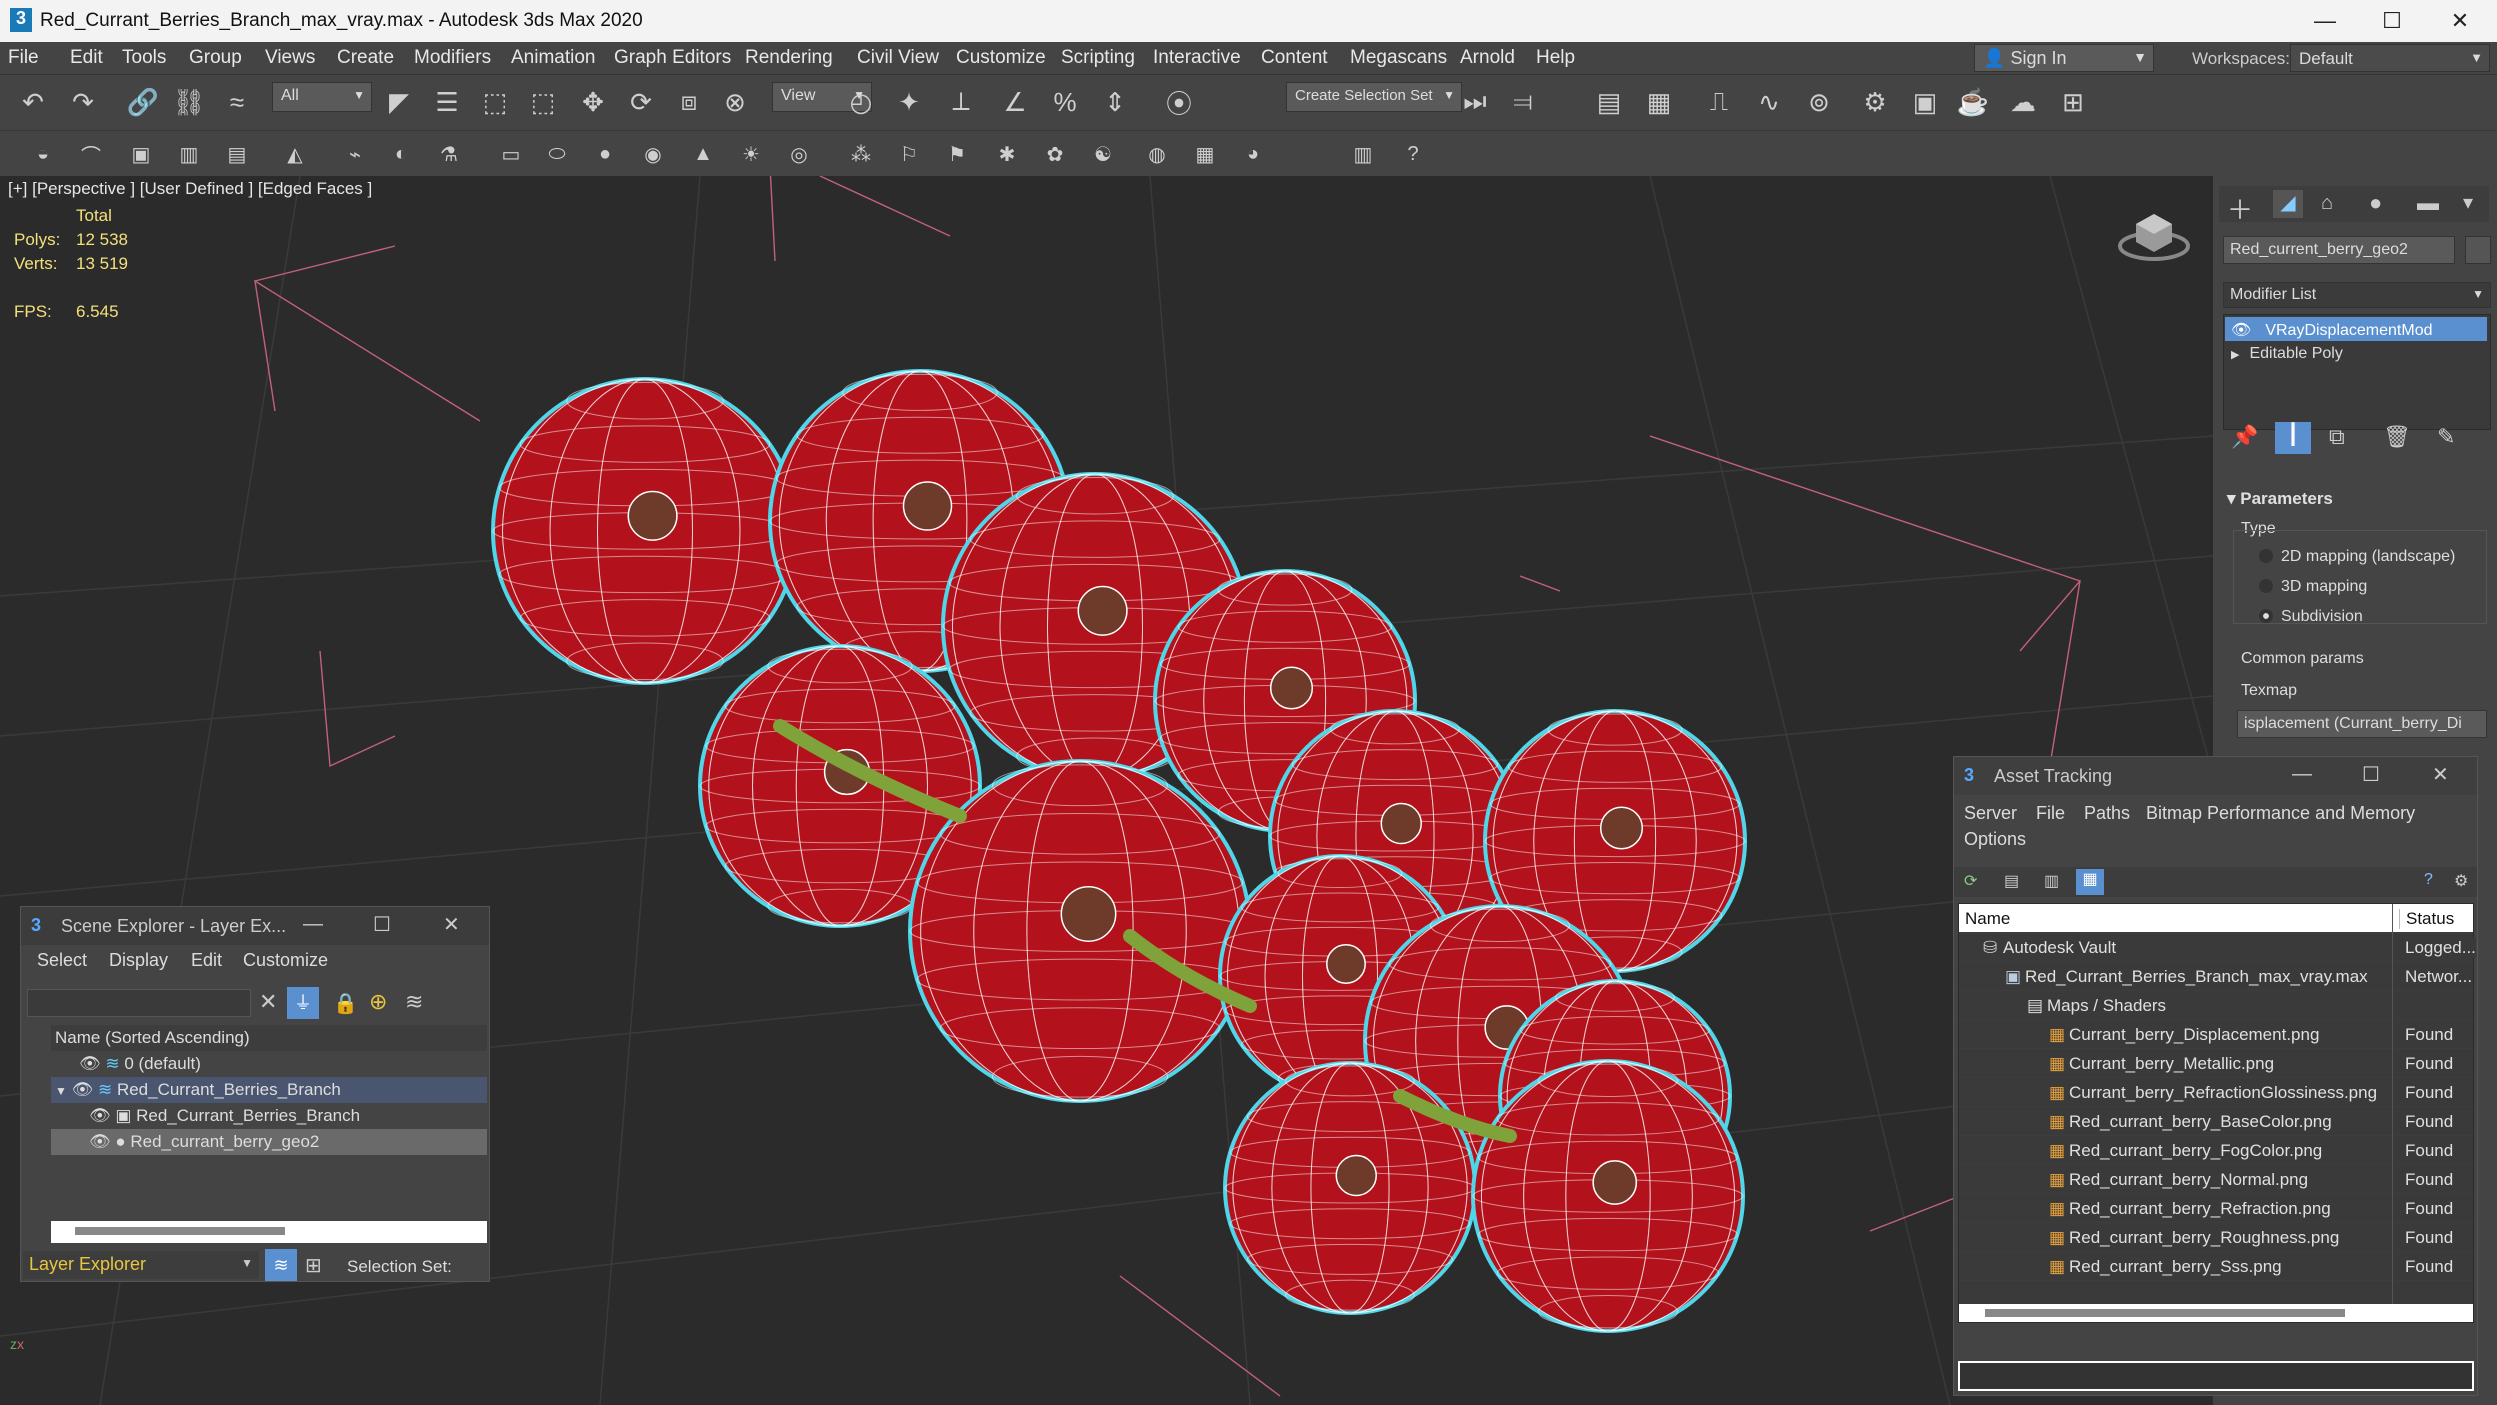 Image resolution: width=2497 pixels, height=1405 pixels. I want to click on expand-arrow-icon: ▼, so click(61, 1091).